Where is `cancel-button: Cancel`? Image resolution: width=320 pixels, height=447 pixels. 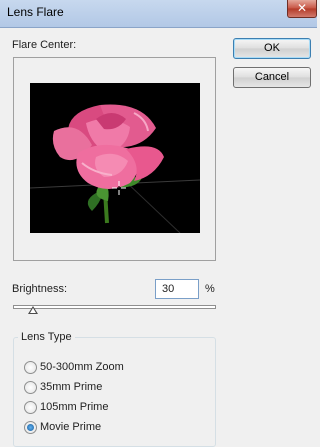 cancel-button: Cancel is located at coordinates (272, 77).